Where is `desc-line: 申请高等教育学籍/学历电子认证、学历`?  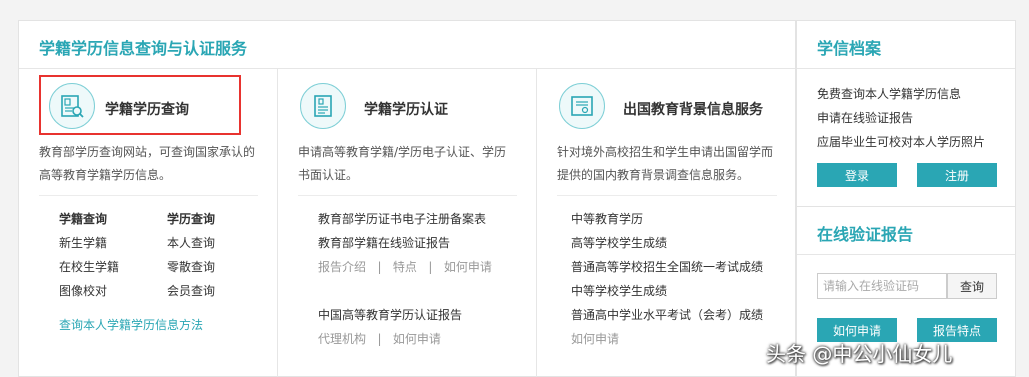 desc-line: 申请高等教育学籍/学历电子认证、学历 is located at coordinates (402, 152).